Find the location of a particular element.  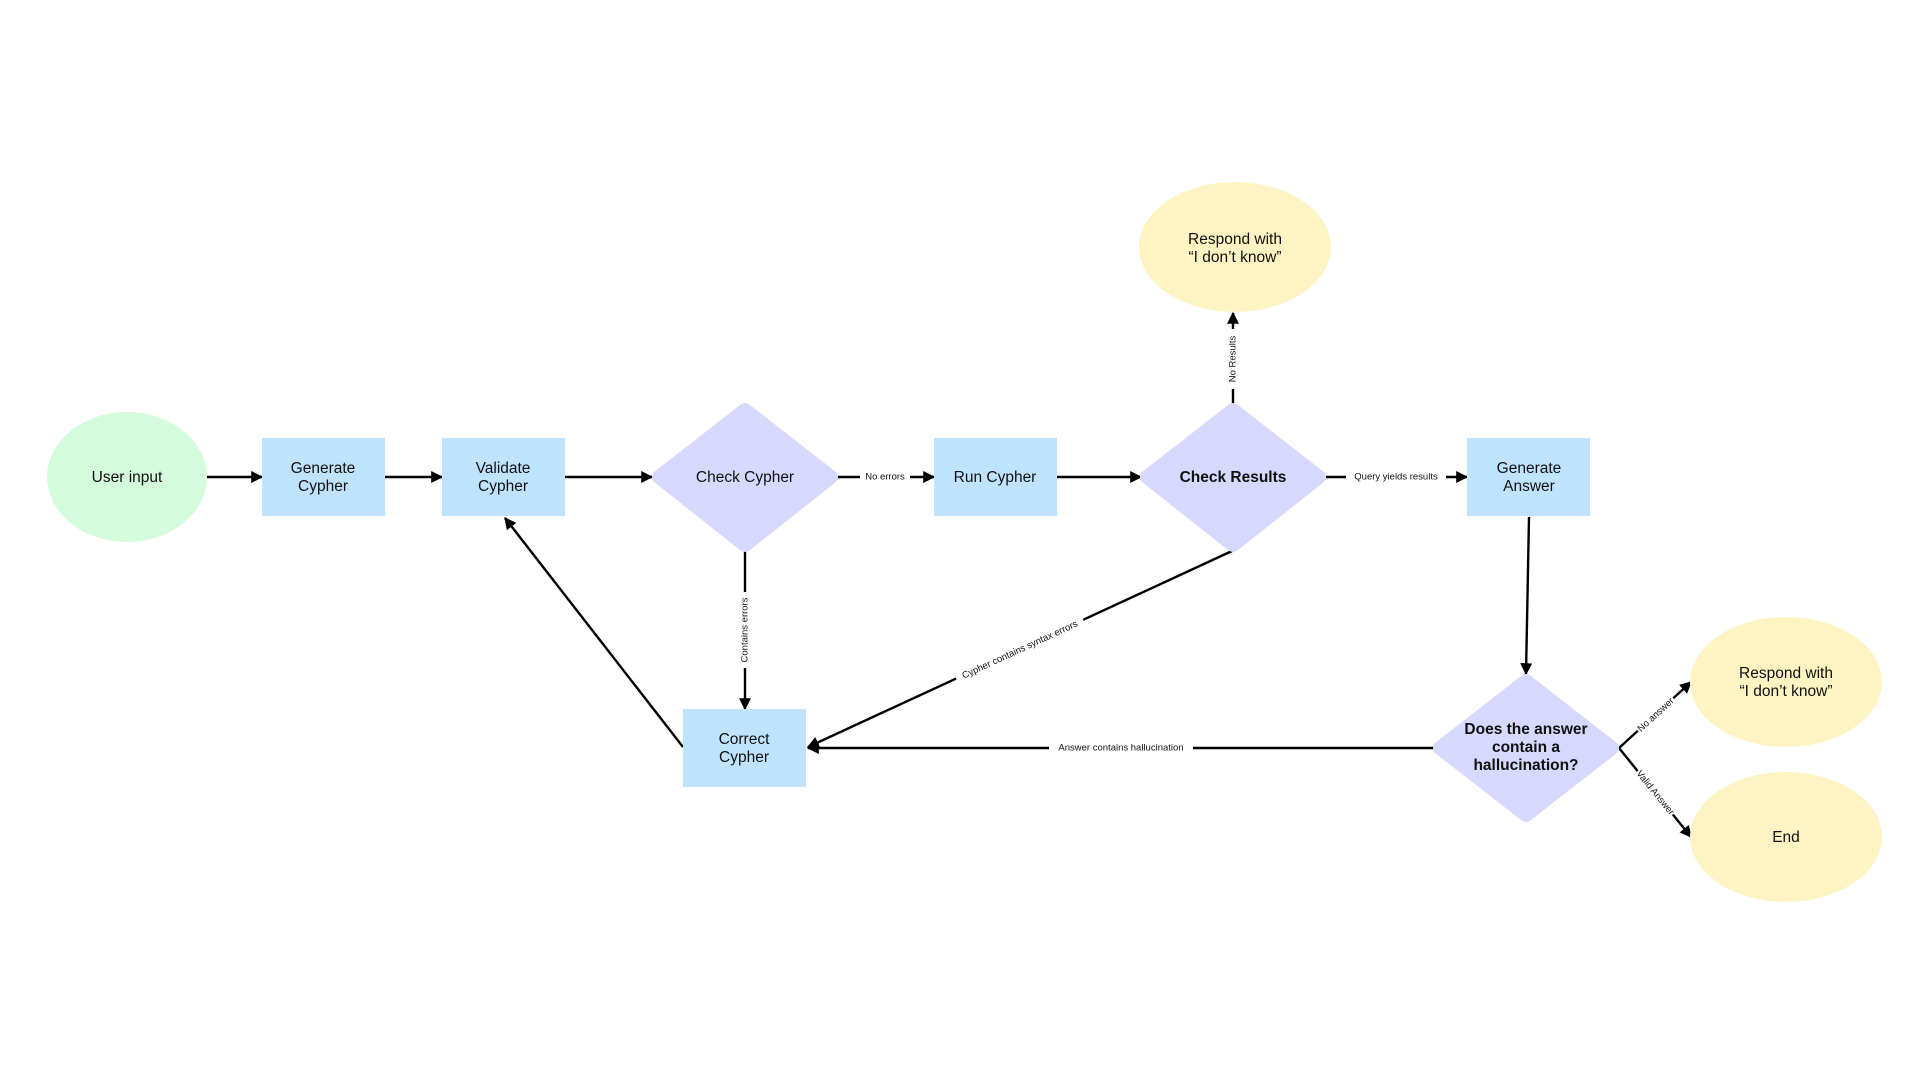

node-label: Correct Cypher is located at coordinates (745, 748).